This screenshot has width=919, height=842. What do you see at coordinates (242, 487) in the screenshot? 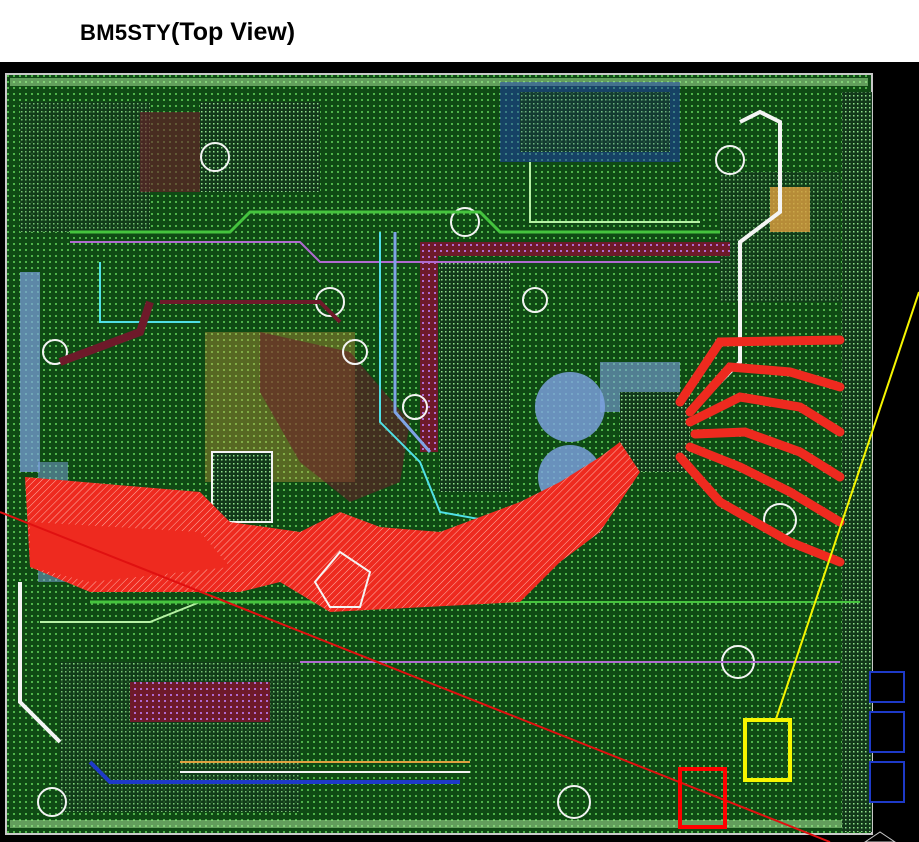
I see `cpu-socket` at bounding box center [242, 487].